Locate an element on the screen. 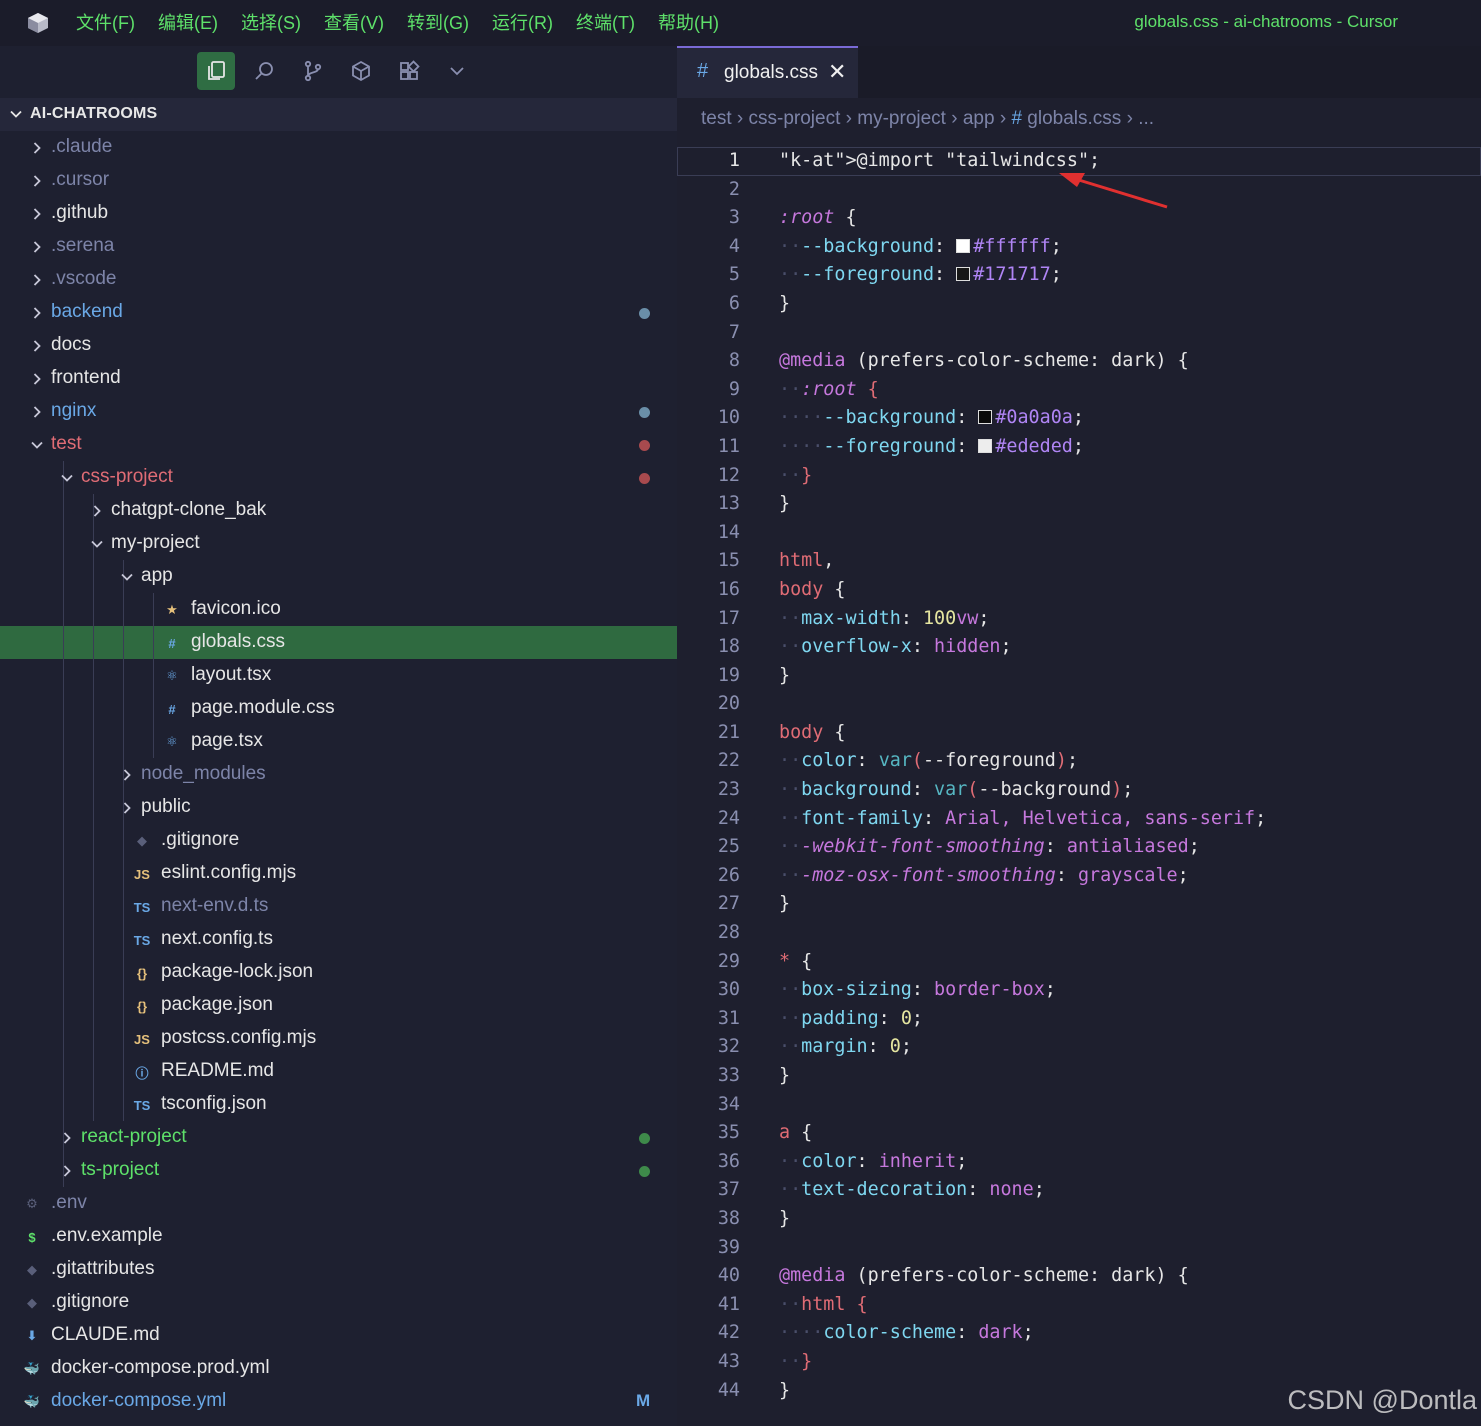  code-line: 33} is located at coordinates (1079, 1076).